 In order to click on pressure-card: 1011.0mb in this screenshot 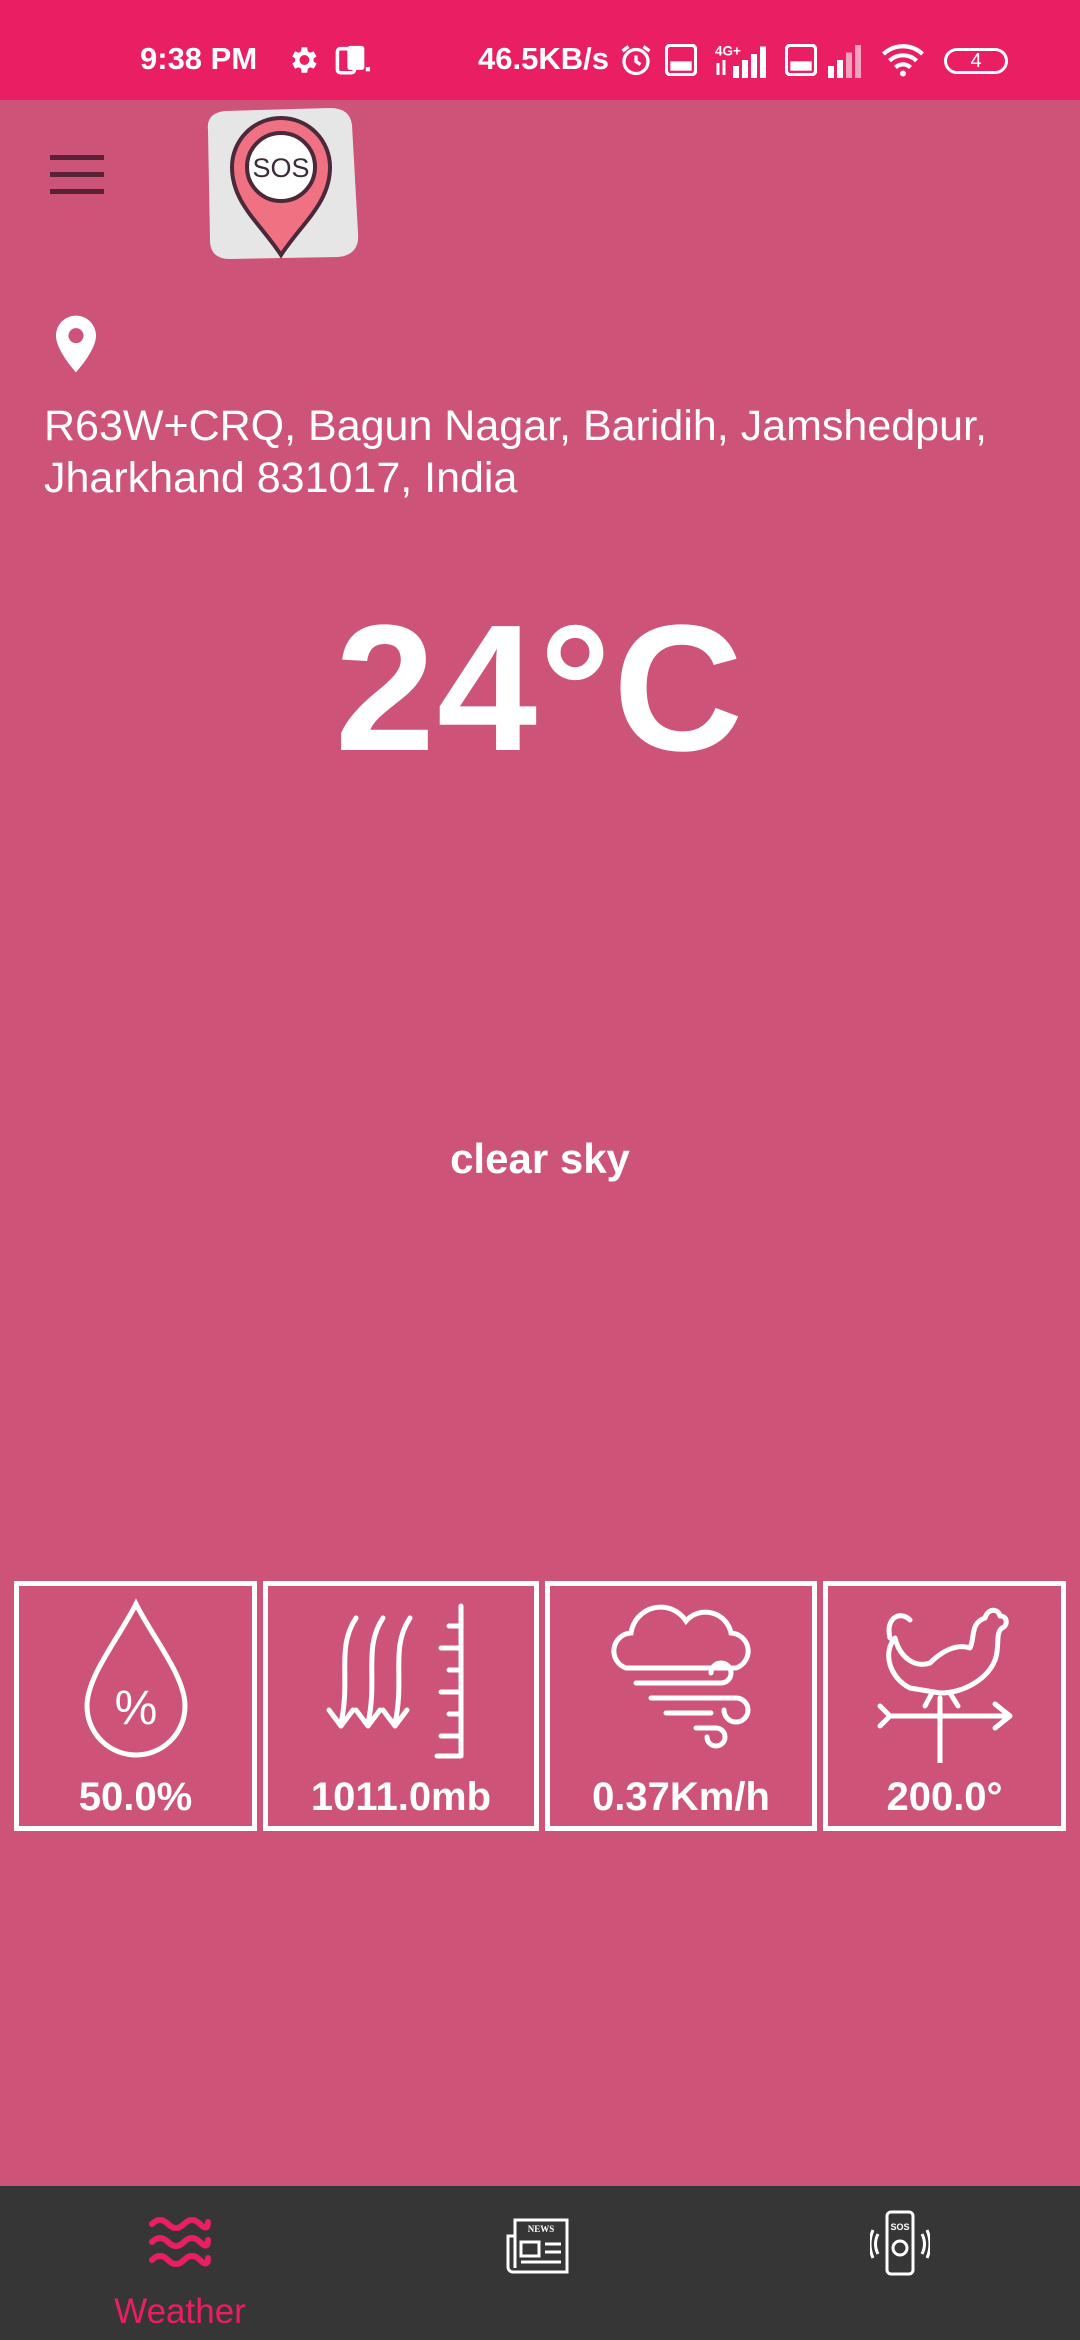, I will do `click(401, 1706)`.